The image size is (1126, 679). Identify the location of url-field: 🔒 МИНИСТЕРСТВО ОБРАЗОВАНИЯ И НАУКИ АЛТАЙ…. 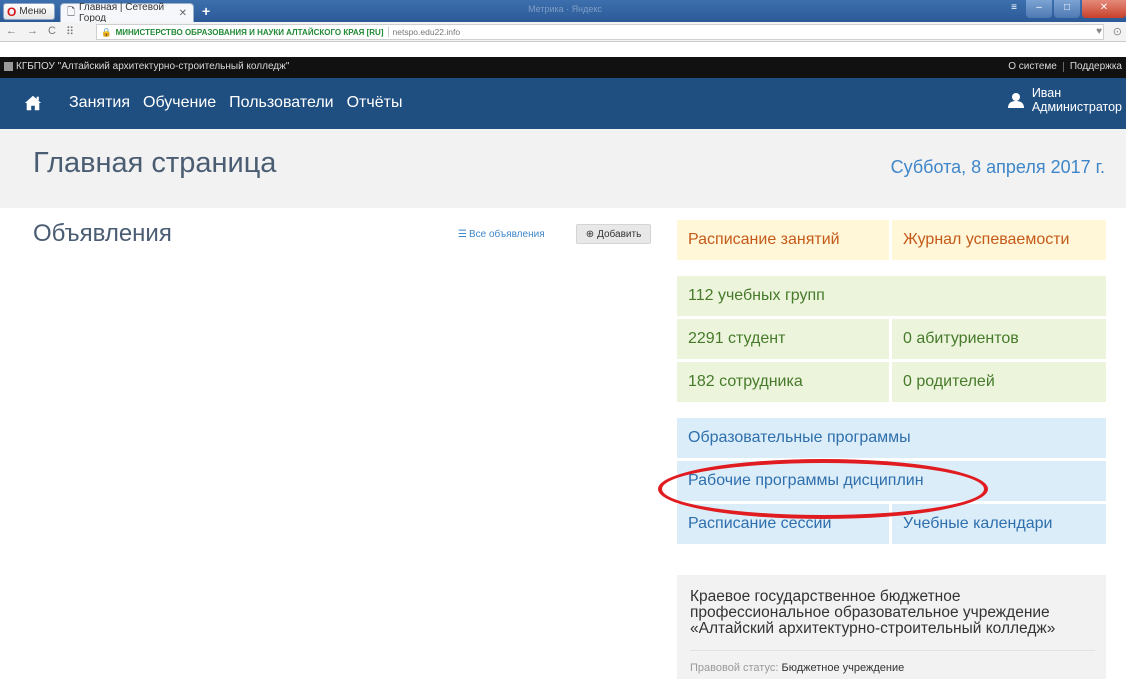
(600, 32).